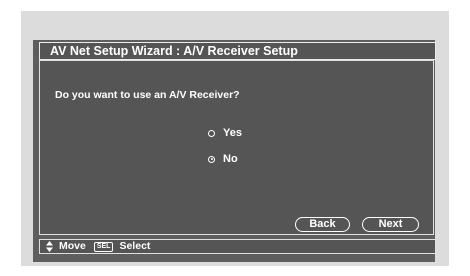 Image resolution: width=470 pixels, height=276 pixels. I want to click on option-no: No, so click(223, 159).